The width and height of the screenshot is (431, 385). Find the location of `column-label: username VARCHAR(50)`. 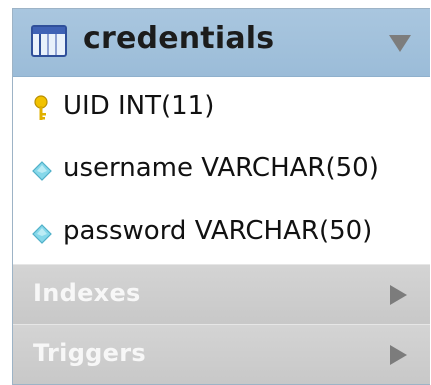

column-label: username VARCHAR(50) is located at coordinates (221, 168).